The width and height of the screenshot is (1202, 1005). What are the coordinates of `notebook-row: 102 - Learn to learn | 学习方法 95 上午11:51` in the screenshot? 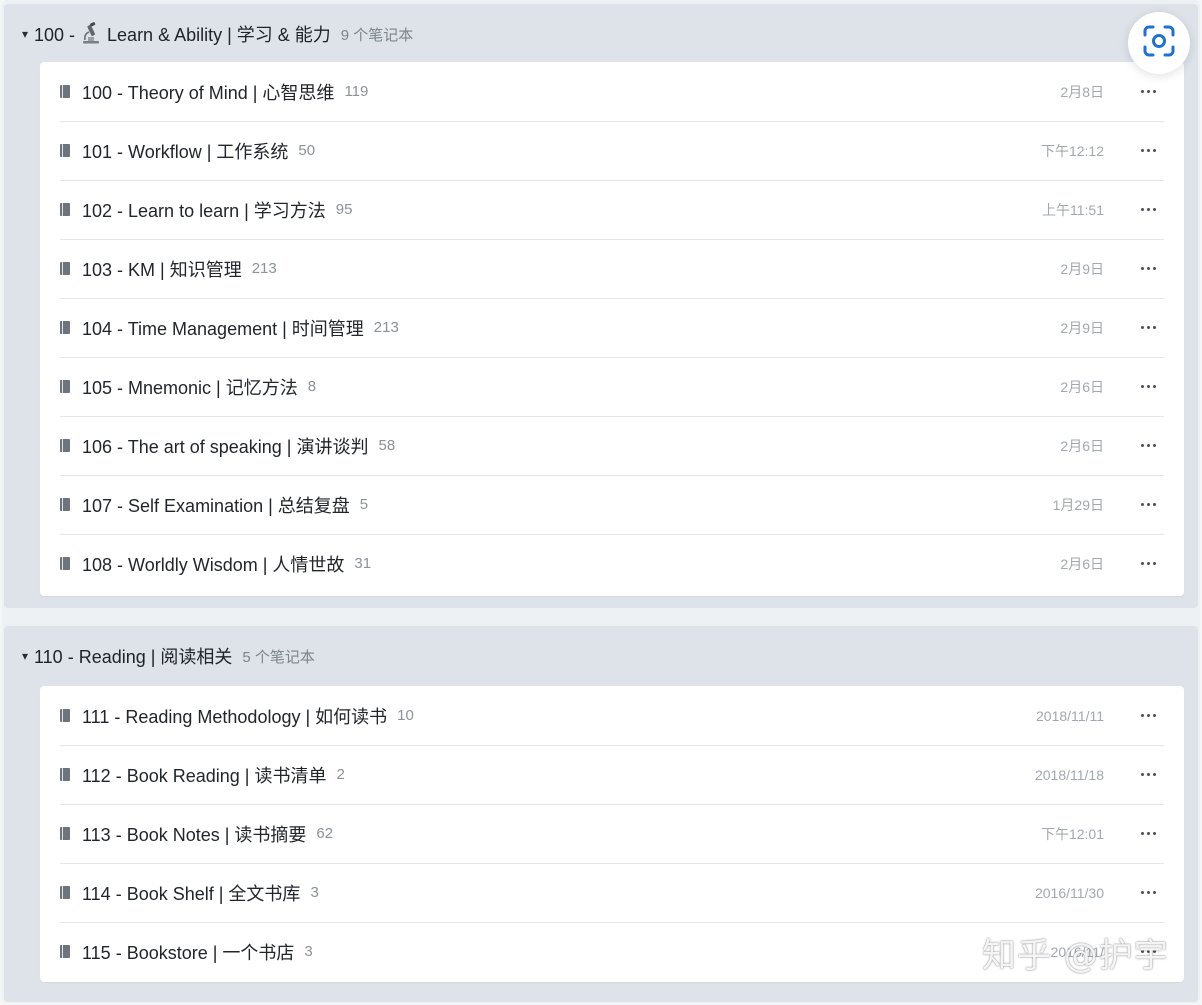 It's located at (612, 210).